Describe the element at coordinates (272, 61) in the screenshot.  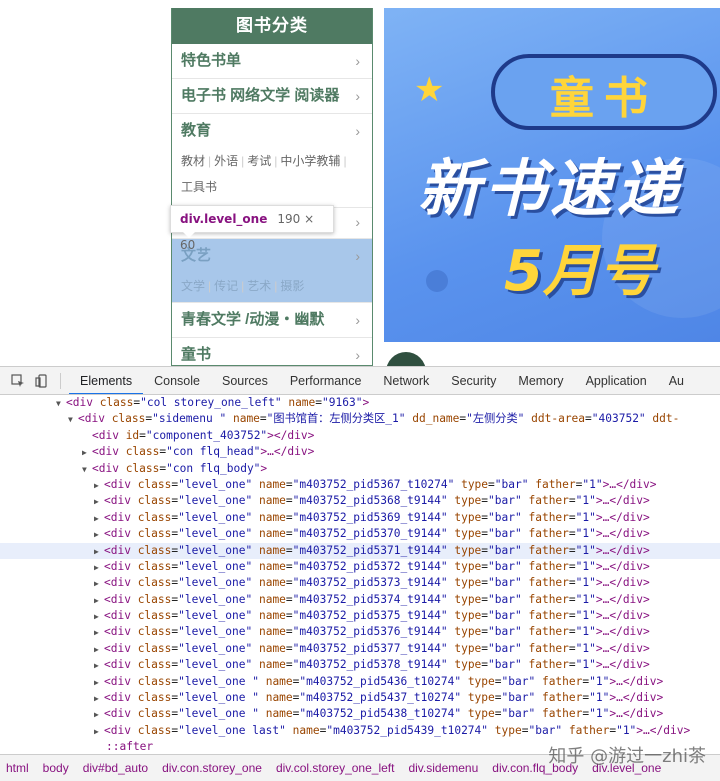
I see `category-item-featured-lists: 特色书单 ›` at that location.